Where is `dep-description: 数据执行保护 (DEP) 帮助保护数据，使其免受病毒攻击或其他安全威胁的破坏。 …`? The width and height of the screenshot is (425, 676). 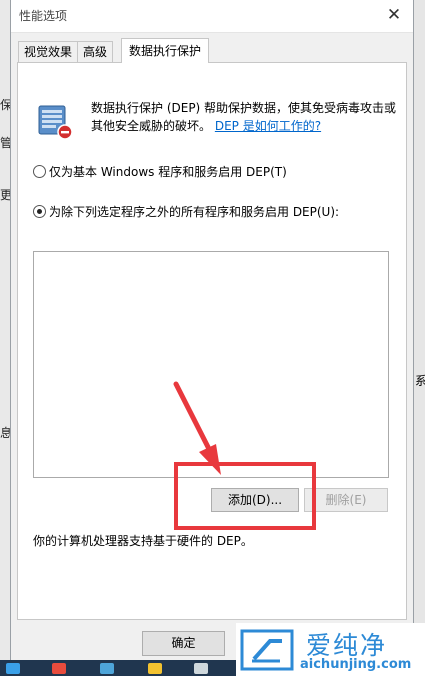
dep-description: 数据执行保护 (DEP) 帮助保护数据，使其免受病毒攻击或其他安全威胁的破坏。 … is located at coordinates (246, 117).